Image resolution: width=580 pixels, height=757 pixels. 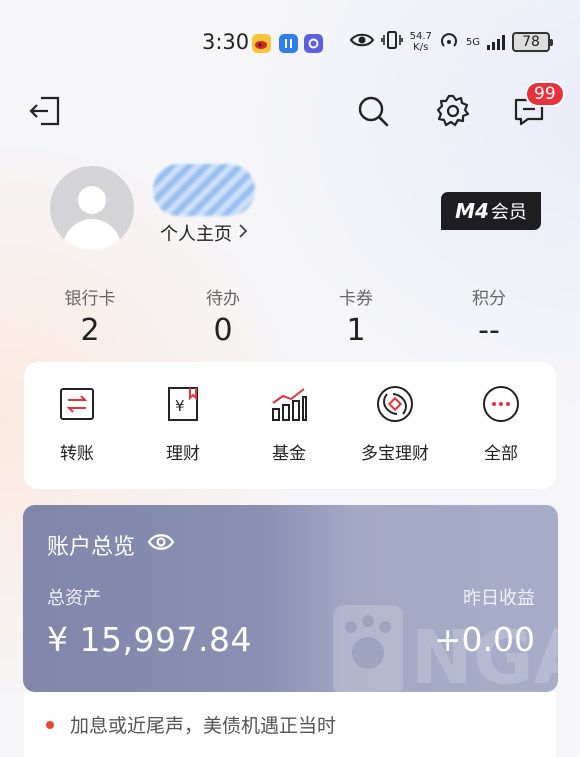 I want to click on fund-chart-icon, so click(x=289, y=404).